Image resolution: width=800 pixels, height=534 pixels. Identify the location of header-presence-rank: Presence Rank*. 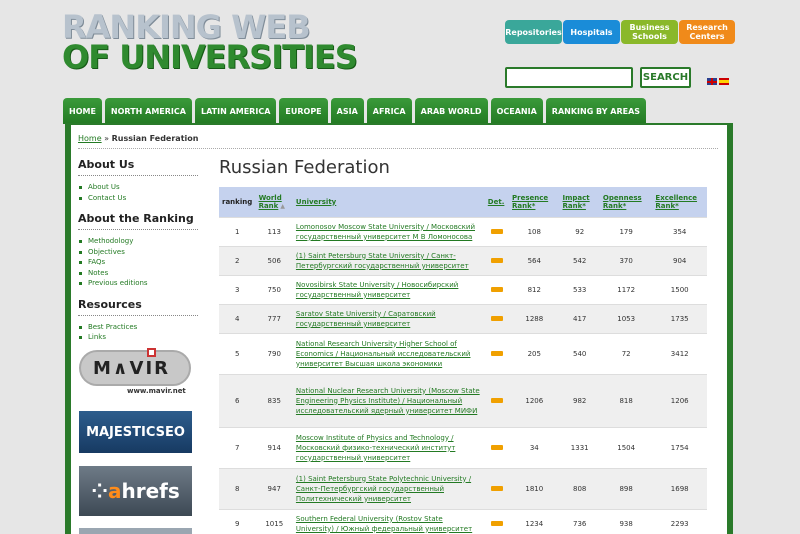
(534, 202).